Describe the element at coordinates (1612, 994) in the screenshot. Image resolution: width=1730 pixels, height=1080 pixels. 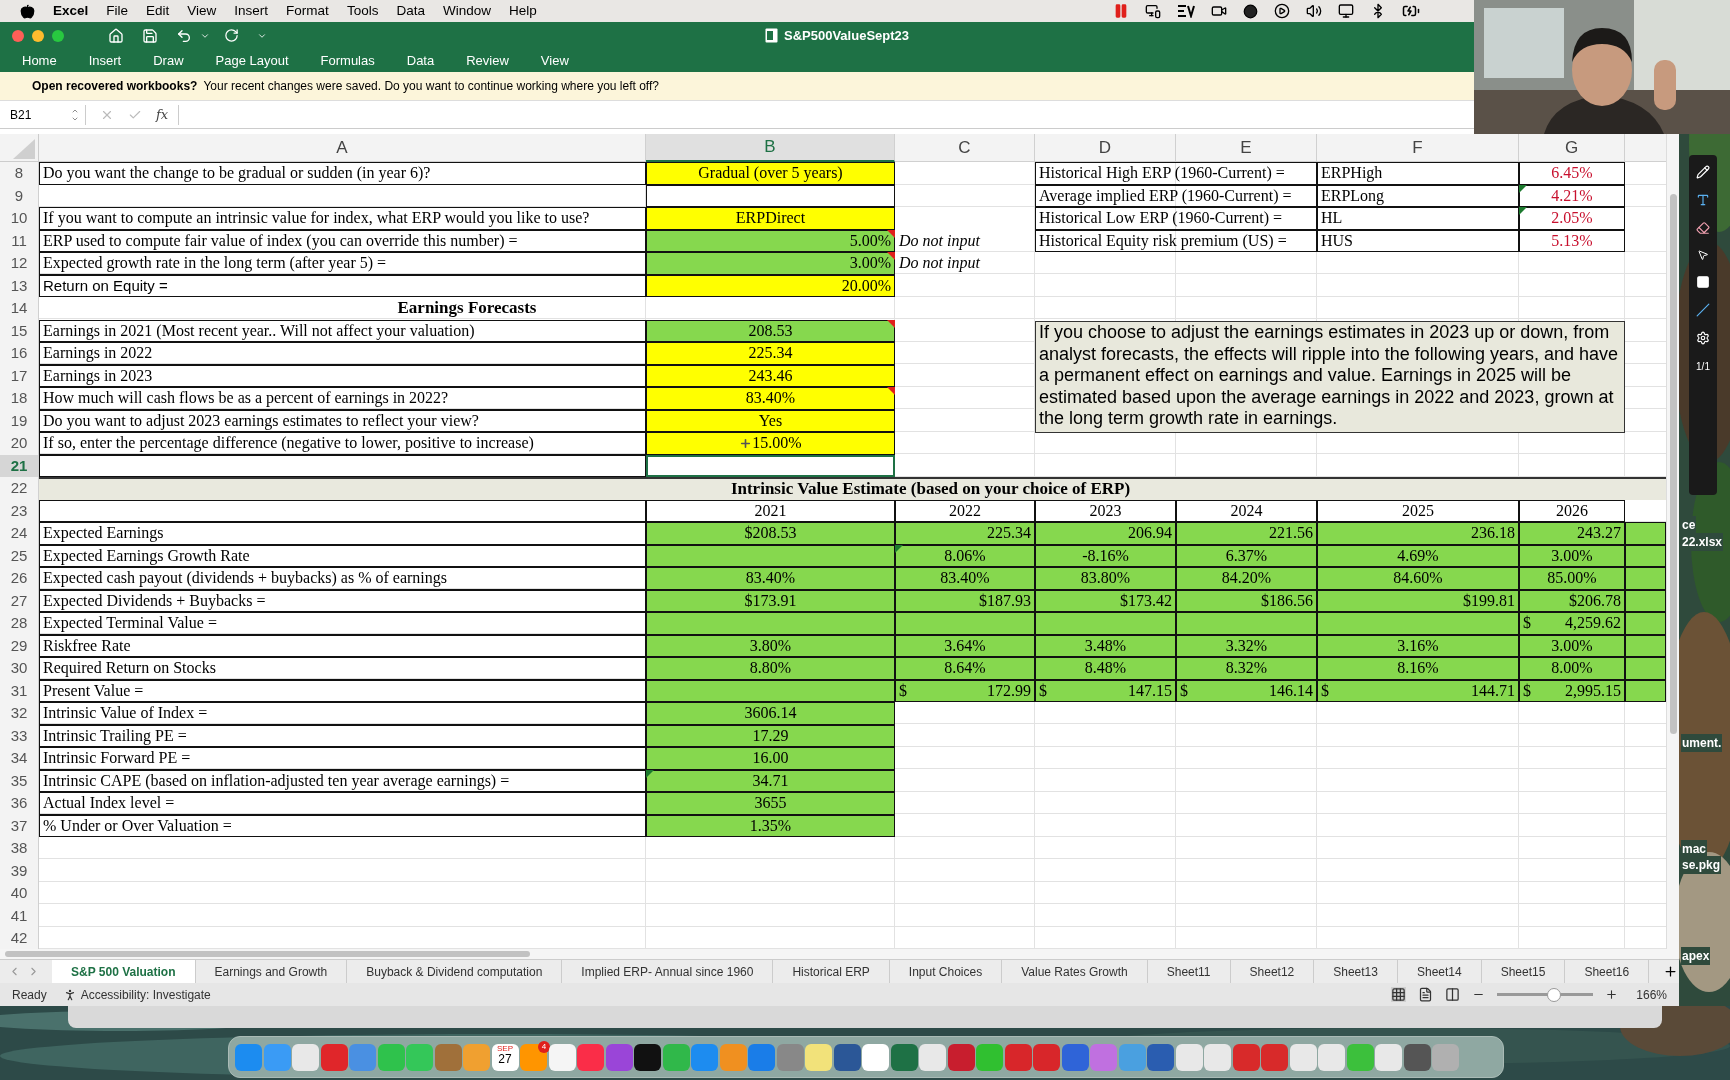
I see `zoom-in-icon` at that location.